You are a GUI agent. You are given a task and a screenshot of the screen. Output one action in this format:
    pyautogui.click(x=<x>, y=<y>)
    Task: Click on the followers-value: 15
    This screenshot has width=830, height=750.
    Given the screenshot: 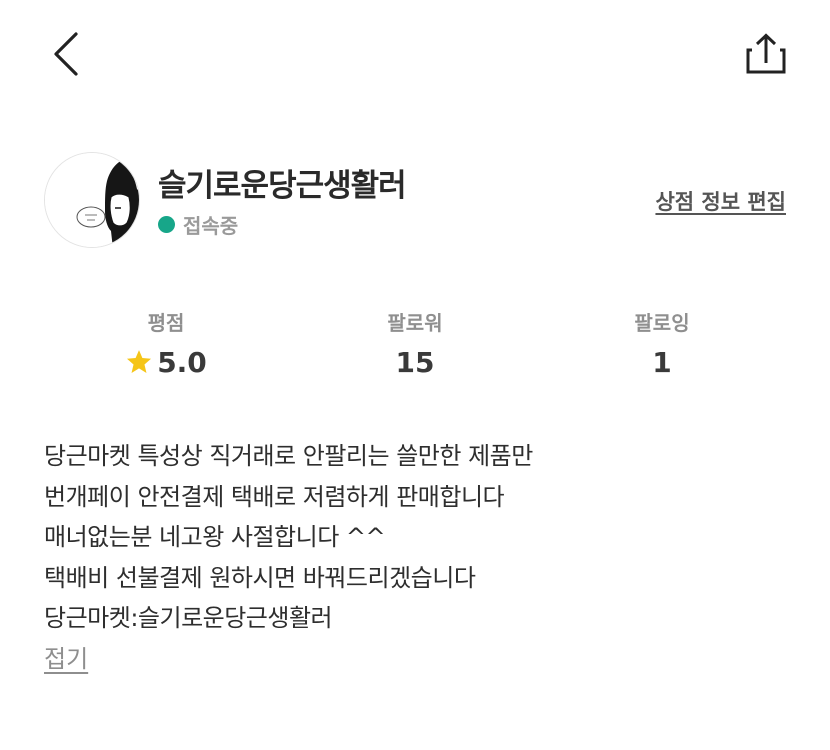 What is the action you would take?
    pyautogui.click(x=415, y=362)
    